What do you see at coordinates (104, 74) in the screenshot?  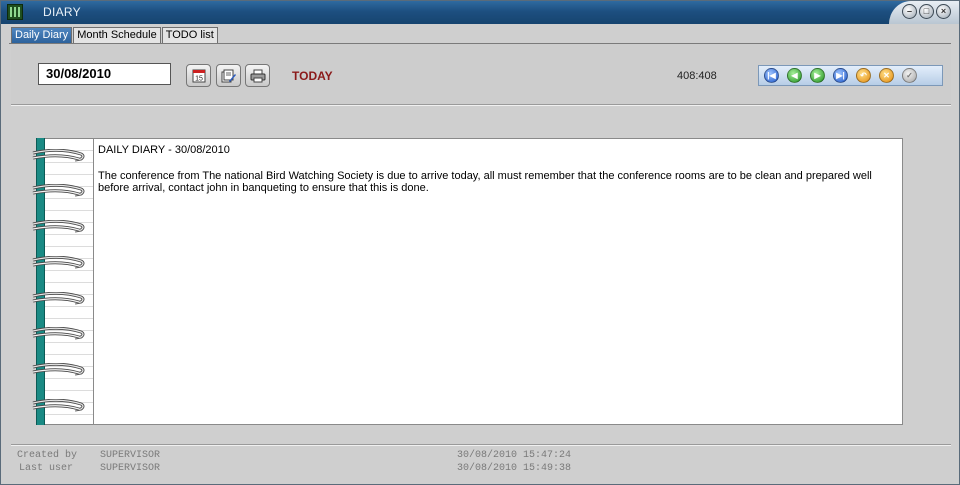 I see `date-field: 30/08/2010` at bounding box center [104, 74].